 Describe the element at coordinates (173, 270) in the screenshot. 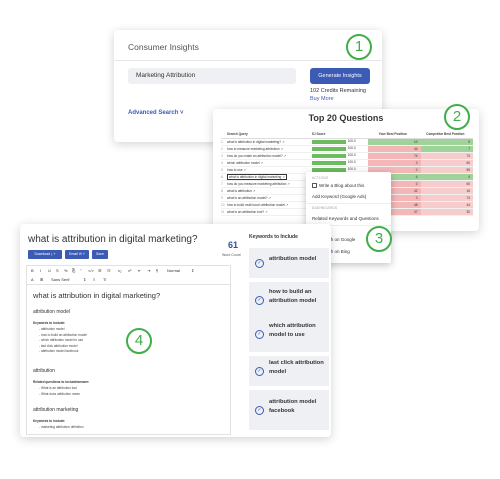

I see `toolbar-button: Normal` at that location.